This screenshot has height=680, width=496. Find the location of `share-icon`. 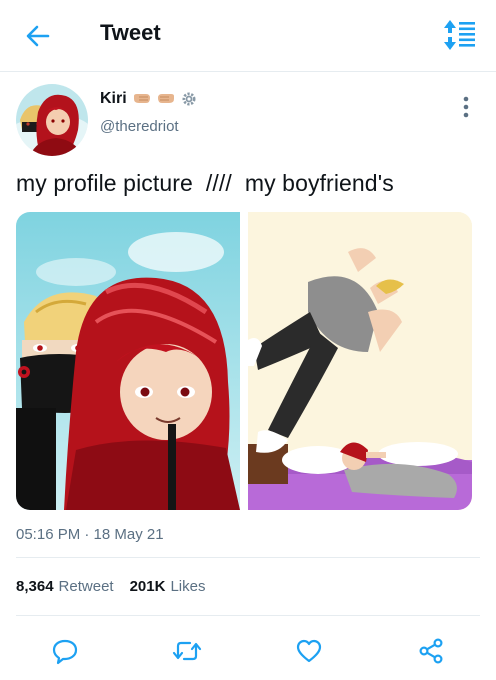

share-icon is located at coordinates (431, 651).